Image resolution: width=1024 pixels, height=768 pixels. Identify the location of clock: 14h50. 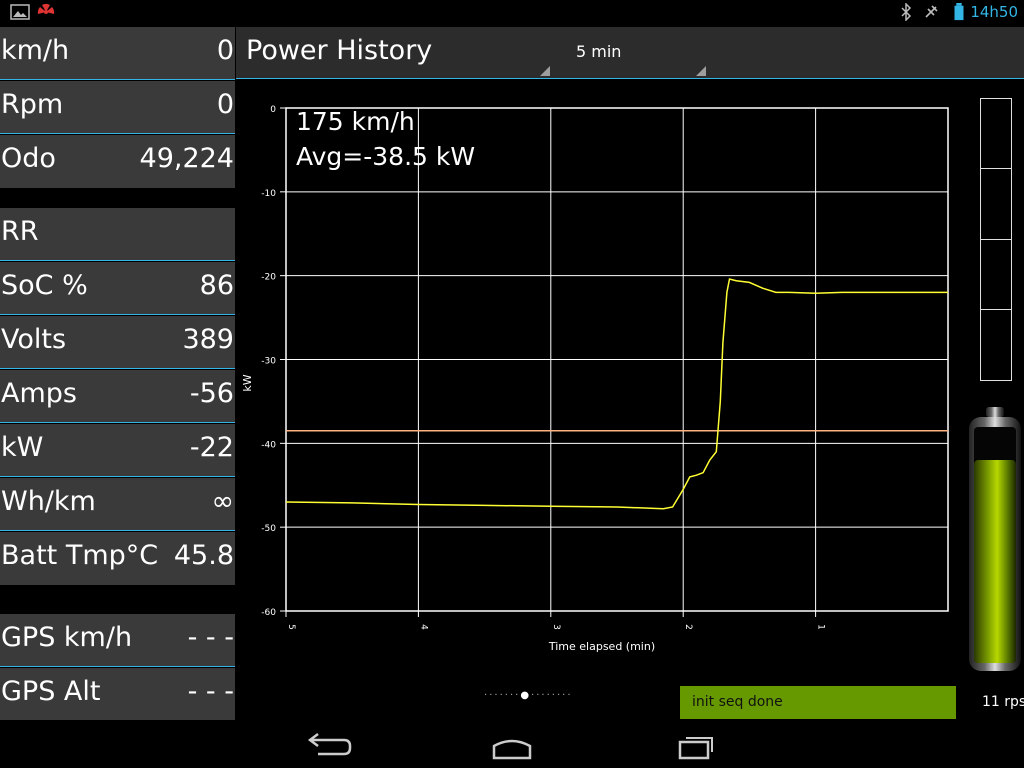
(994, 12).